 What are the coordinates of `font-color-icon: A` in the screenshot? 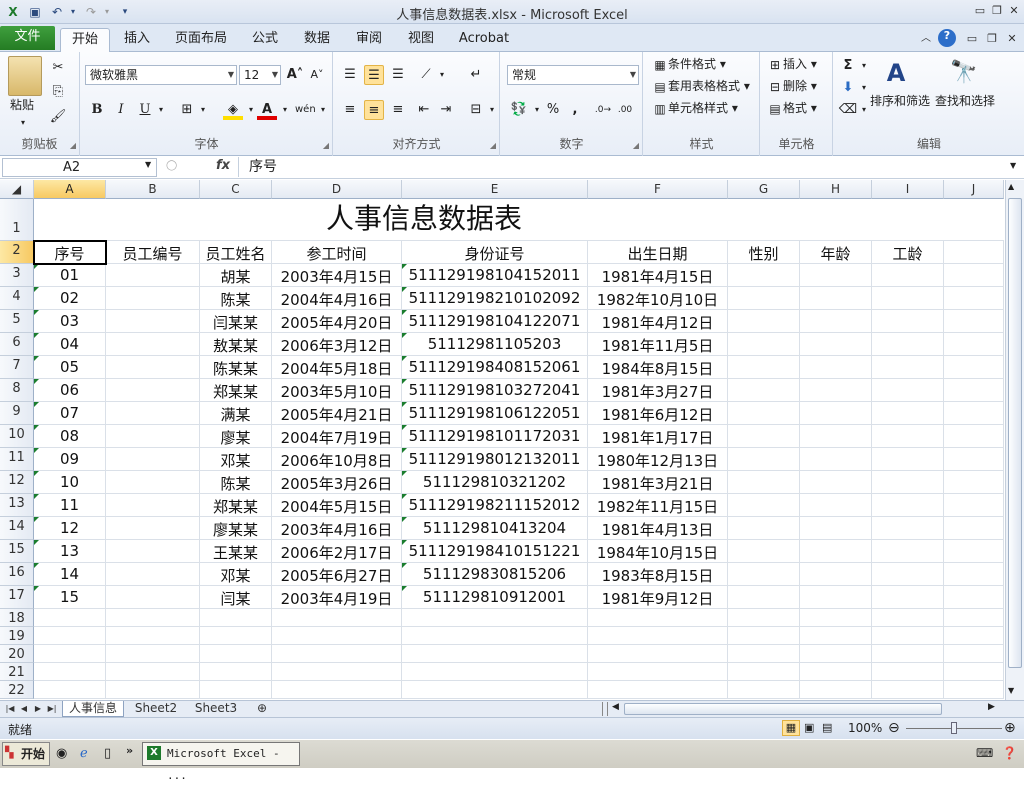 It's located at (267, 110).